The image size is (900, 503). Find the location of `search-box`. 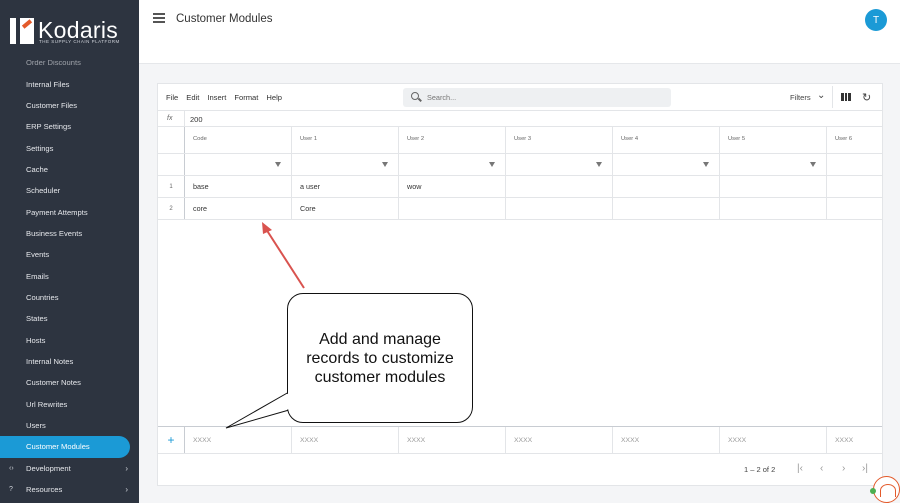

search-box is located at coordinates (537, 97).